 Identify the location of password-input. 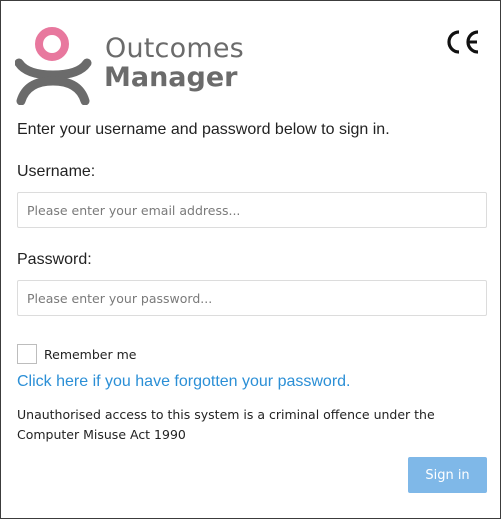
(252, 298).